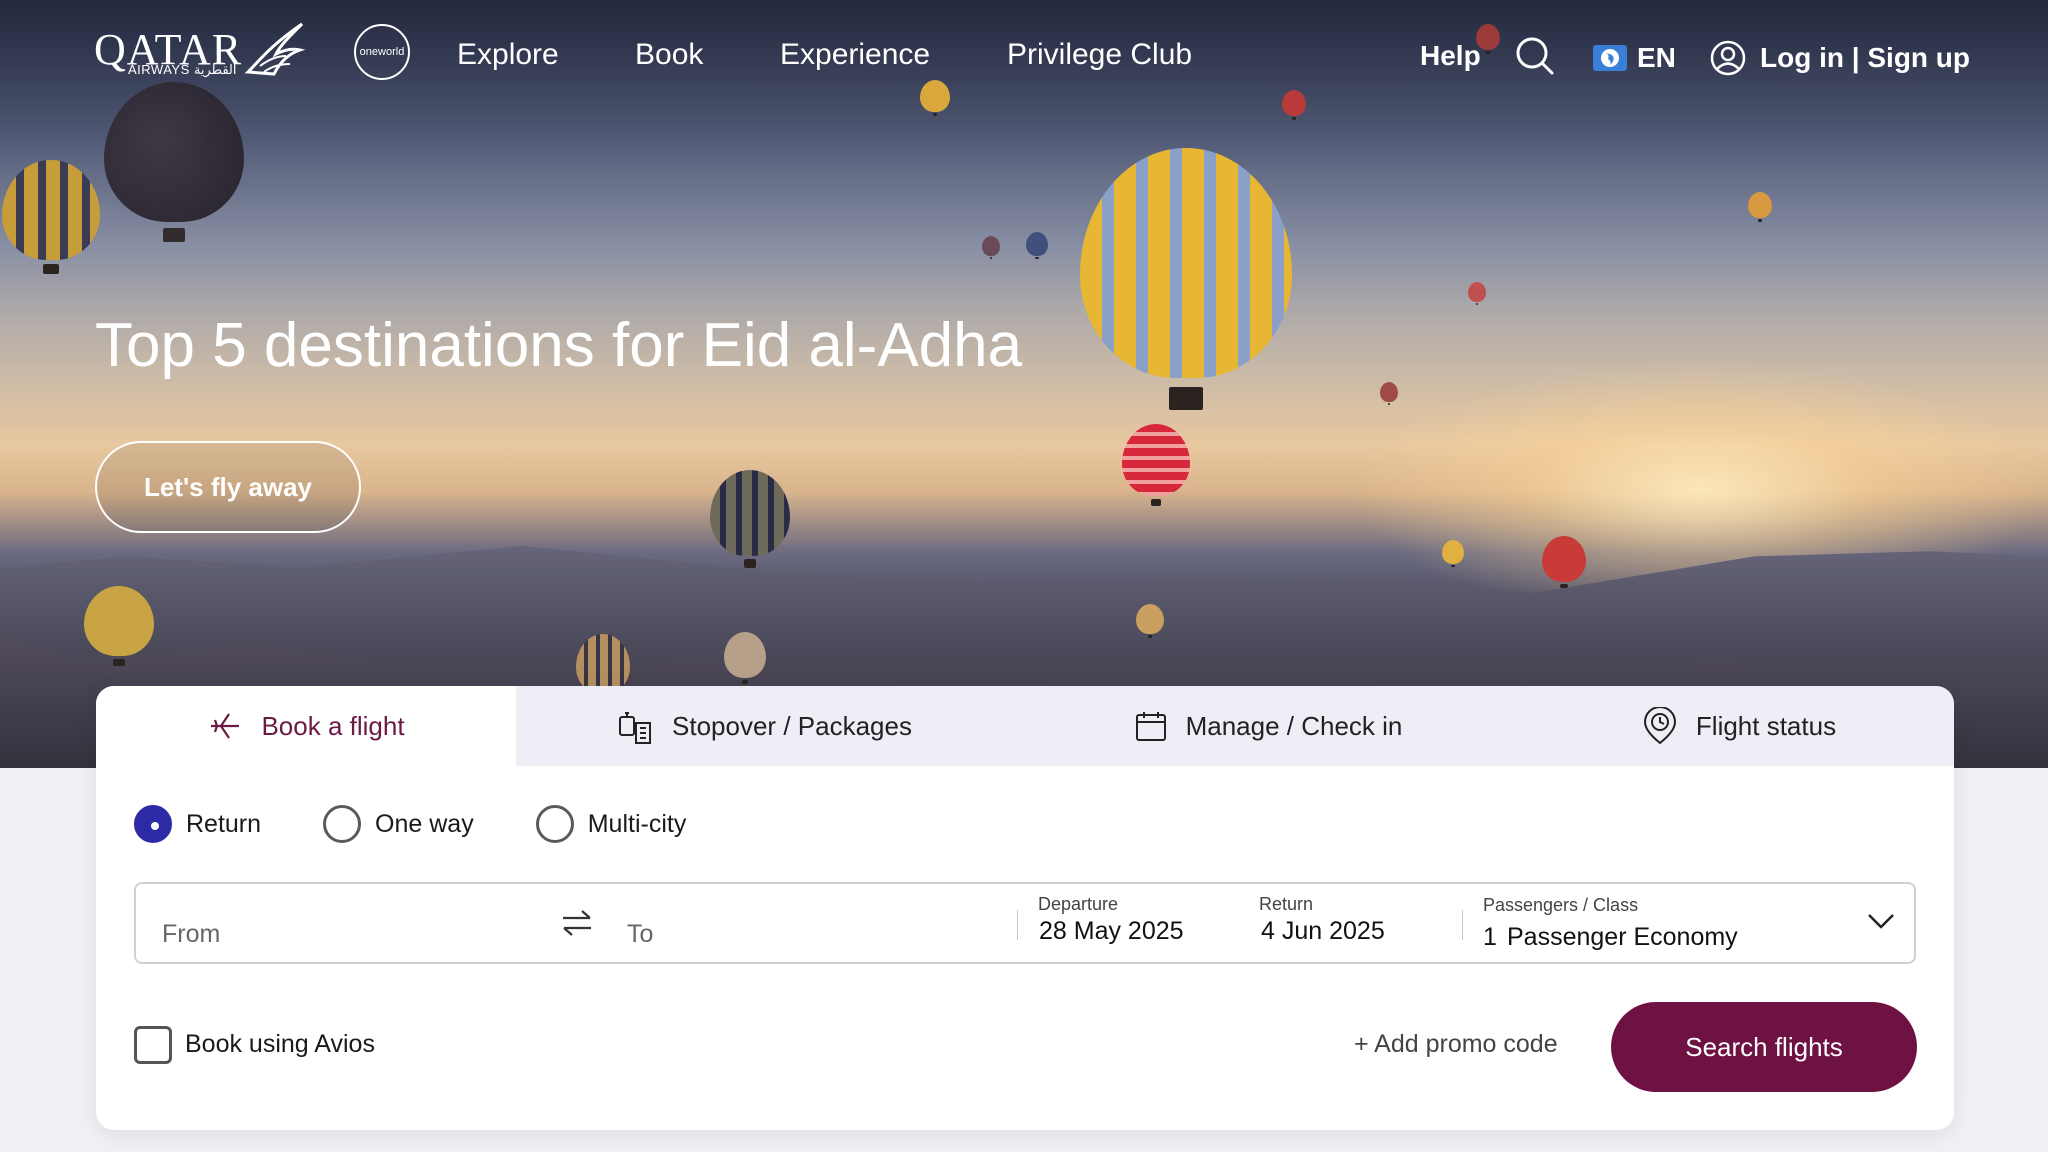 This screenshot has width=2048, height=1152. I want to click on calendar-icon, so click(1150, 726).